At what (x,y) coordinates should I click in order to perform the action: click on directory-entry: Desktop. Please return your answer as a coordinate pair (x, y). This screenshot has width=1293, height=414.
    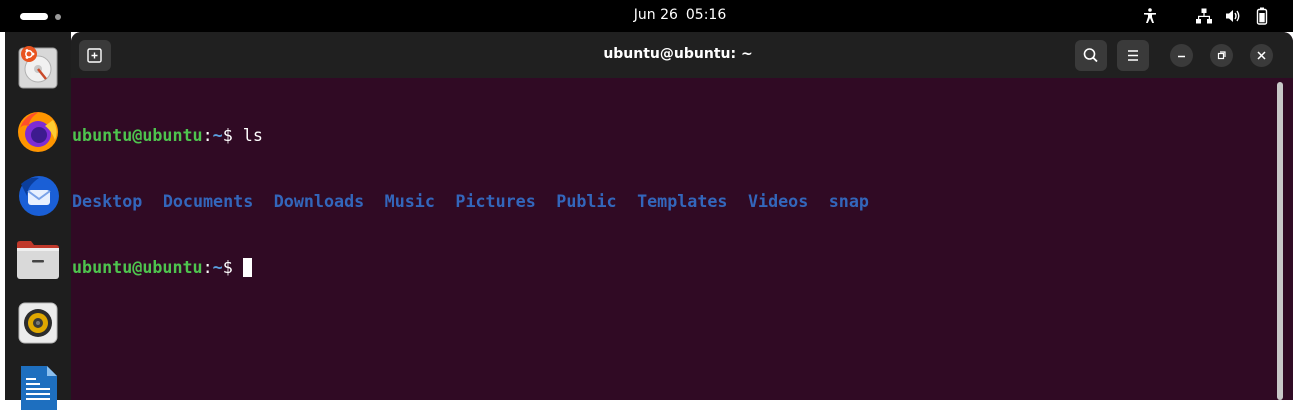
    Looking at the image, I should click on (107, 201).